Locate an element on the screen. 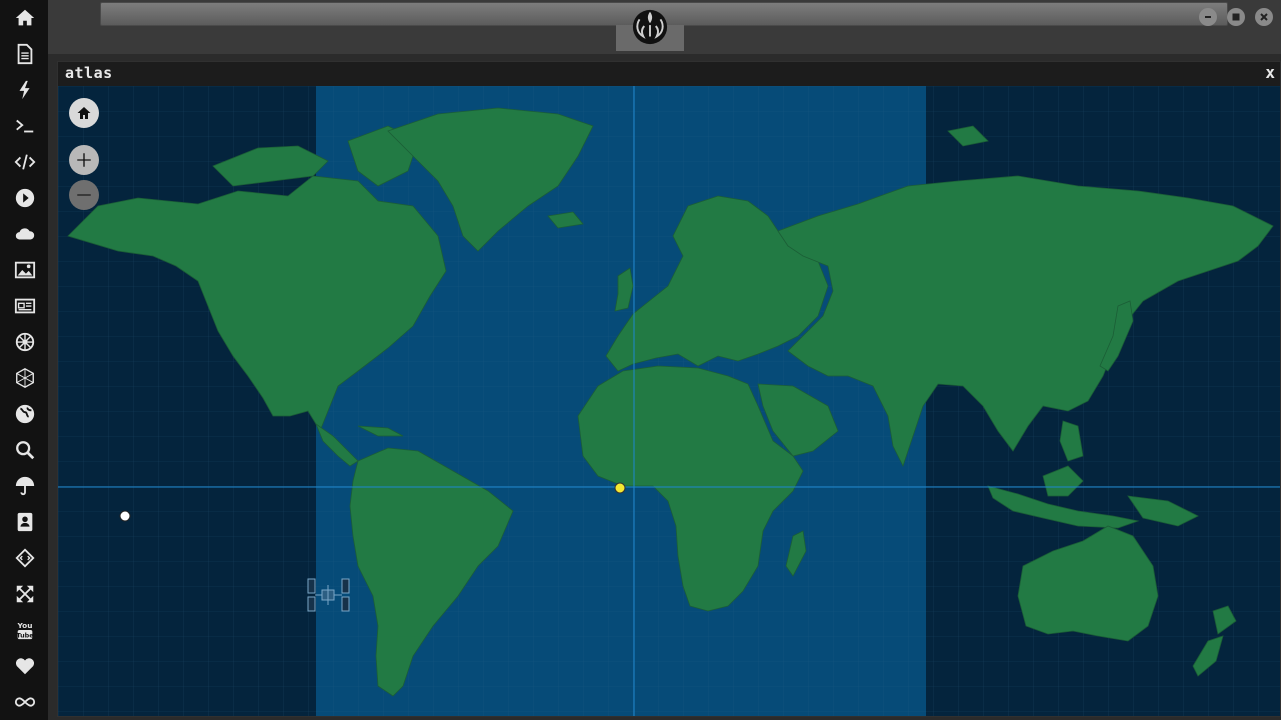 Image resolution: width=1281 pixels, height=720 pixels. umbrella-icon is located at coordinates (25, 486).